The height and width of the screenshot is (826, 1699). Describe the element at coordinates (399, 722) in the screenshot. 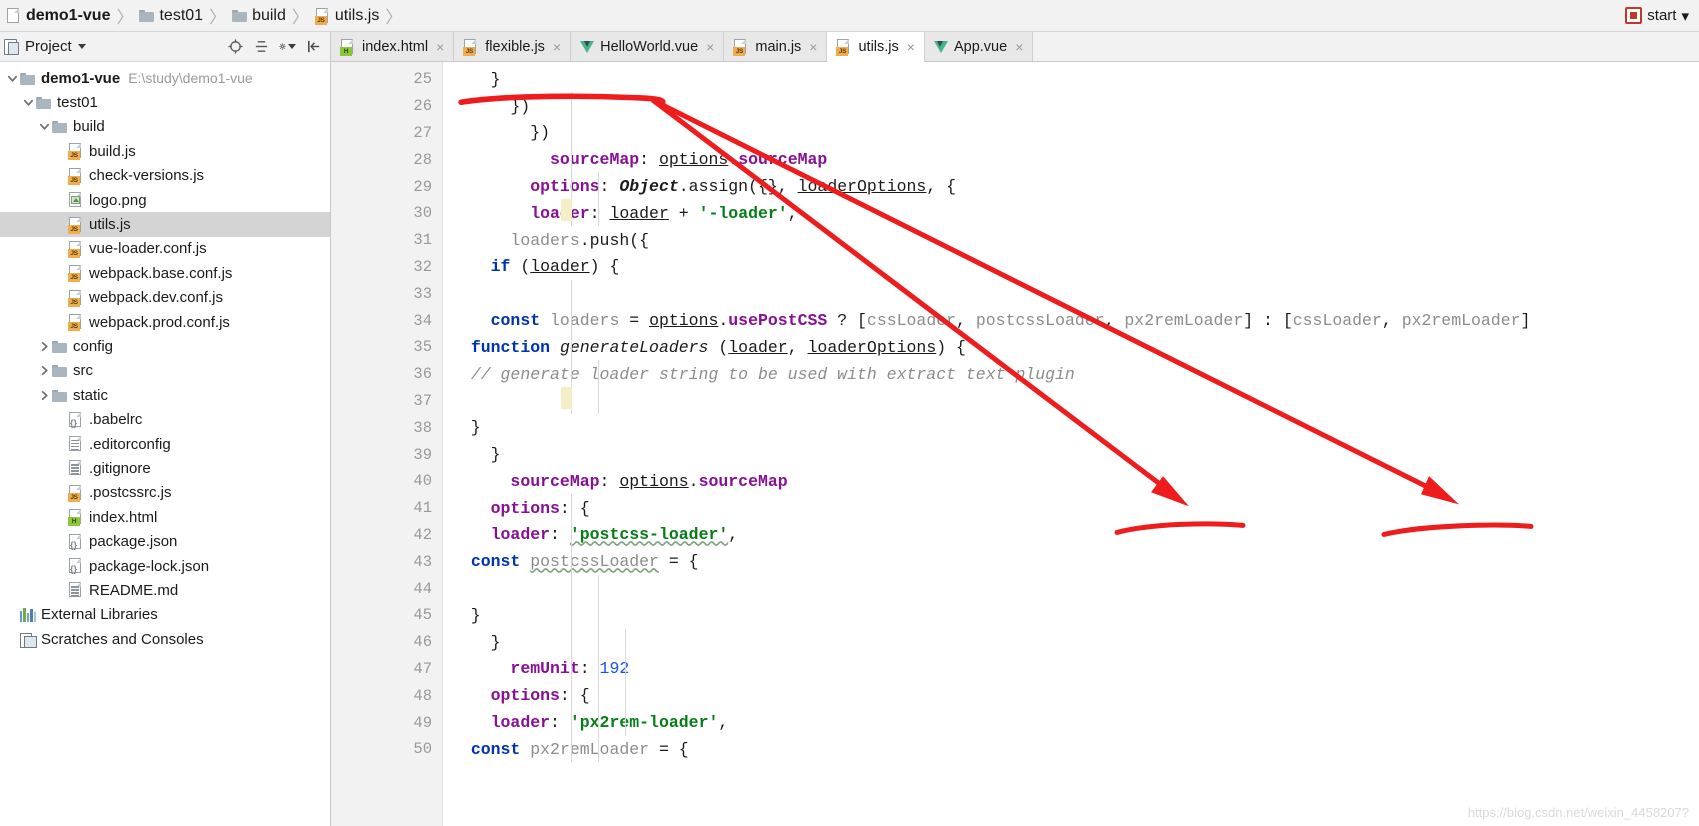

I see `line-number: 49` at that location.